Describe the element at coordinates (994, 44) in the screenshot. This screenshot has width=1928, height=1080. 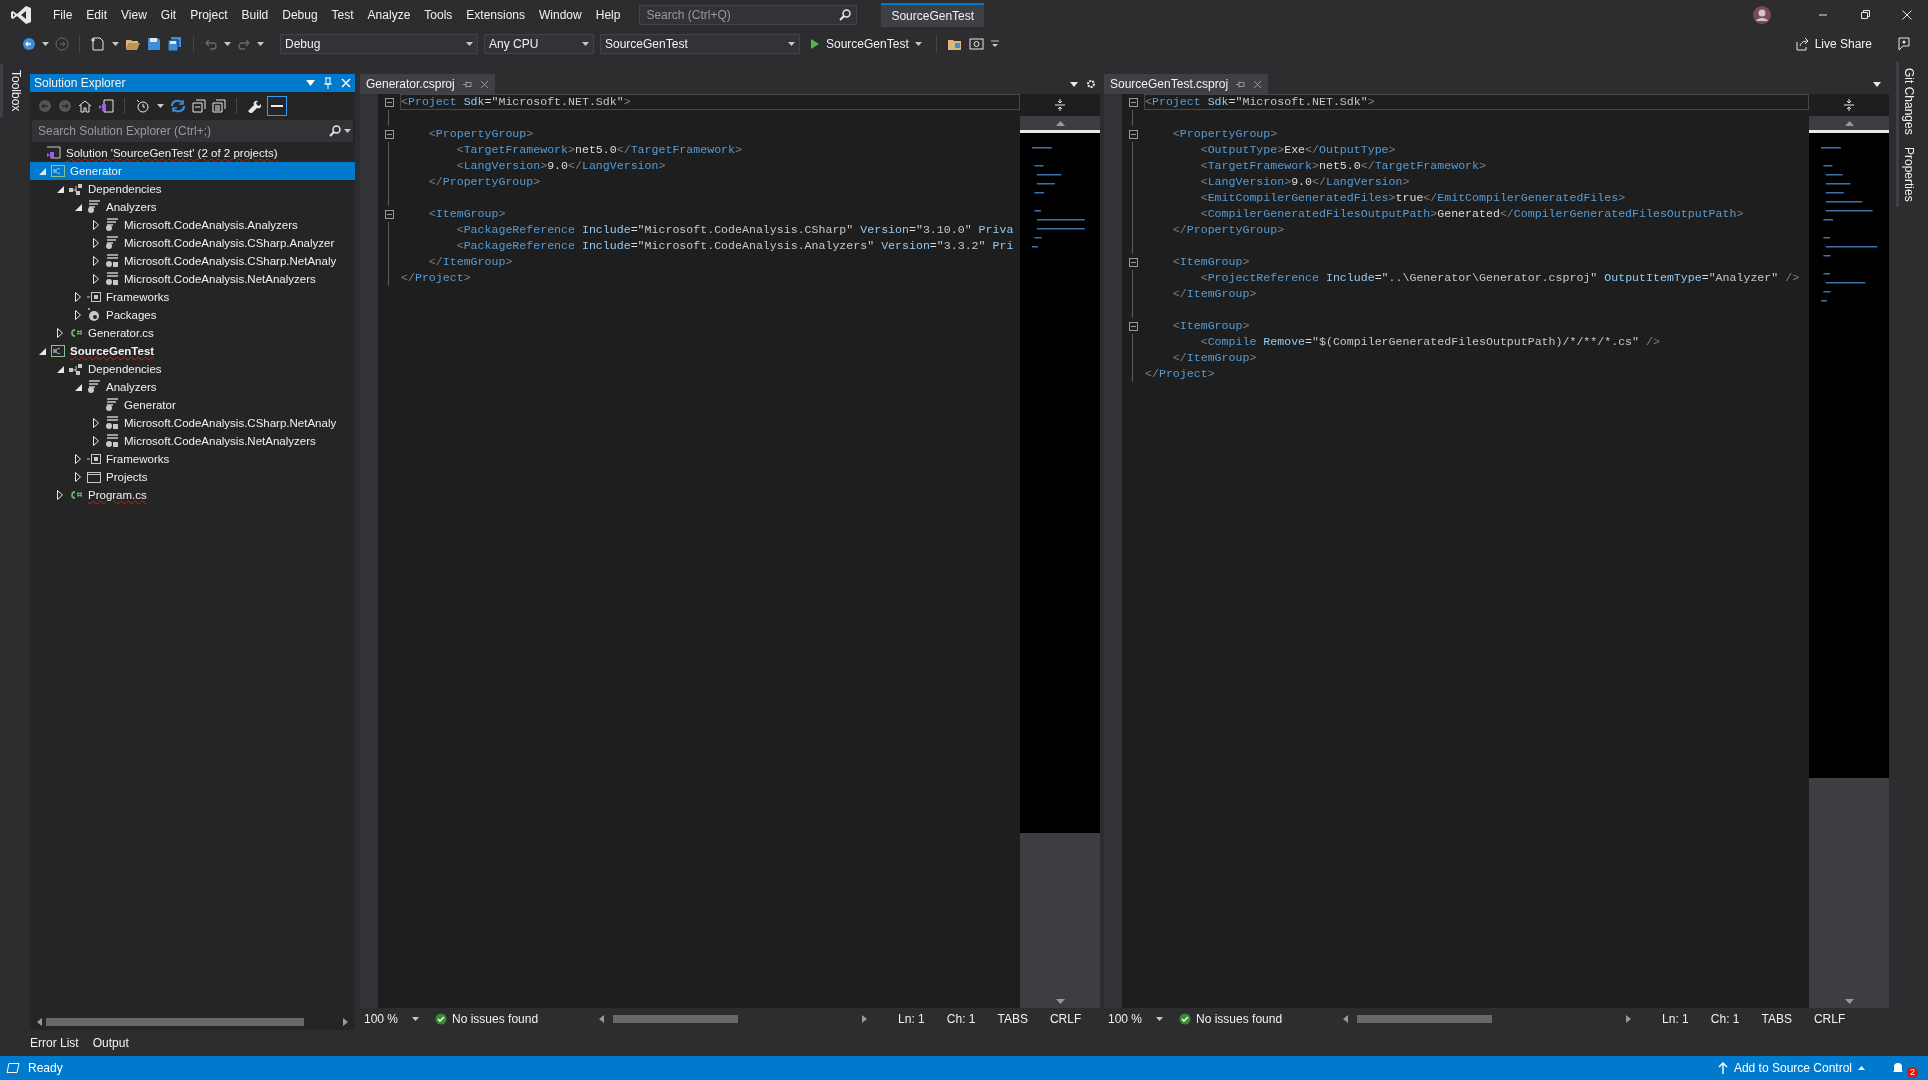
I see `overflow-icon` at that location.